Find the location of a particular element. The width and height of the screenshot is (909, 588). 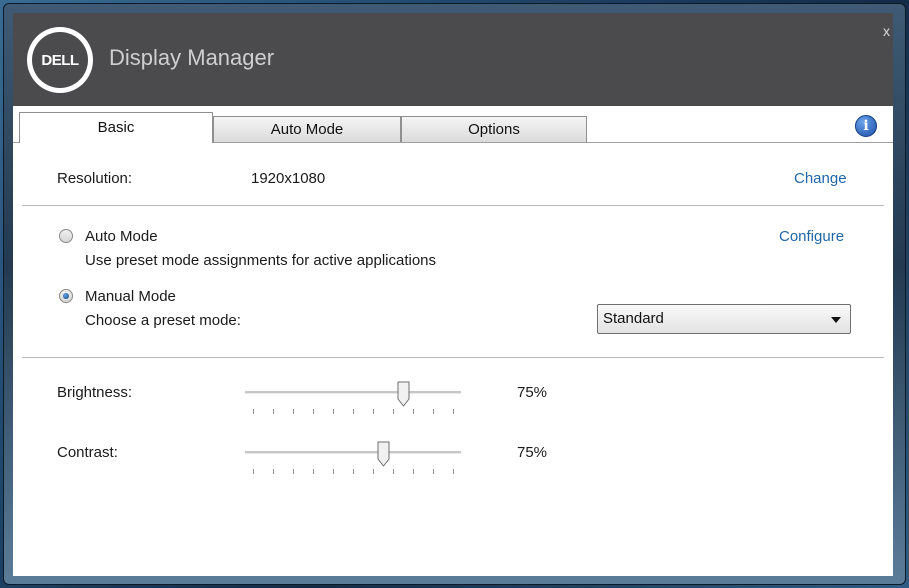

tab-basic: Basic is located at coordinates (116, 127).